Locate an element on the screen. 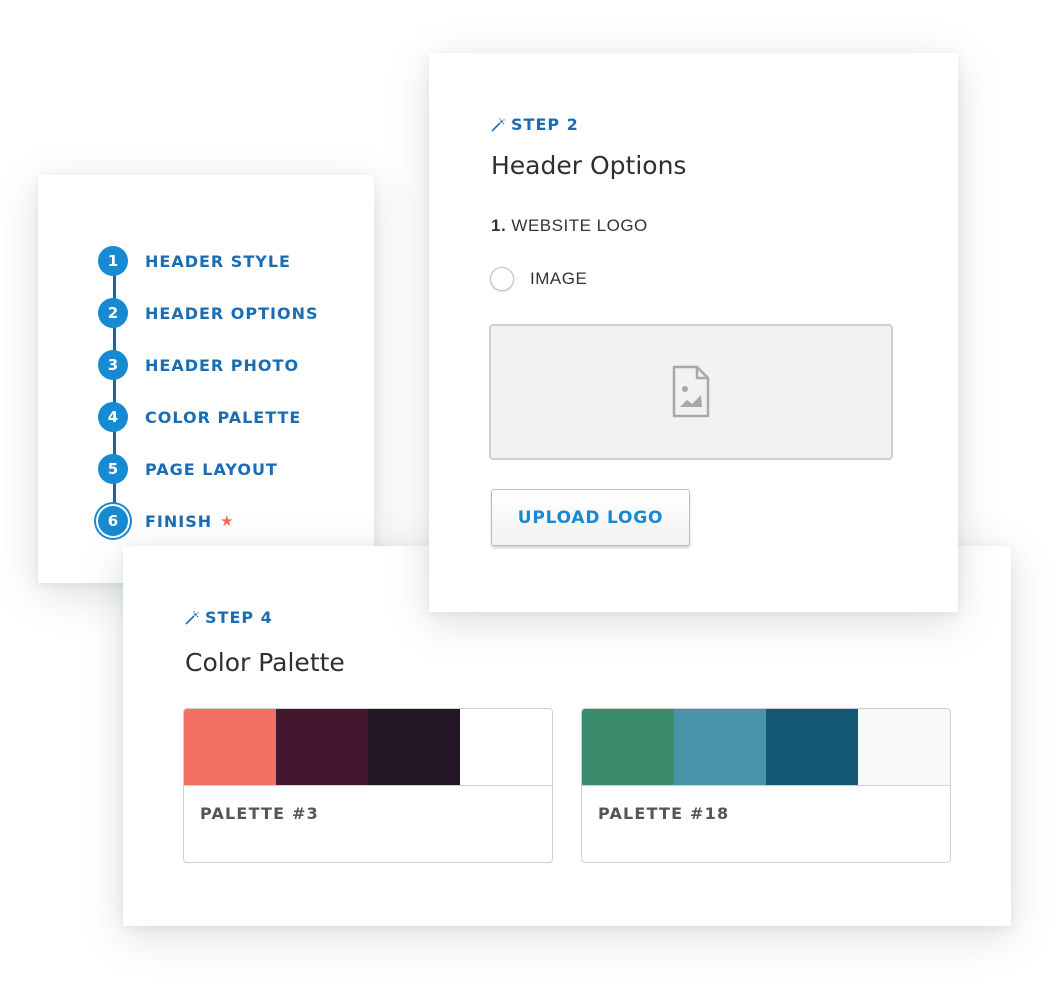  radio-label: IMAGE is located at coordinates (559, 278).